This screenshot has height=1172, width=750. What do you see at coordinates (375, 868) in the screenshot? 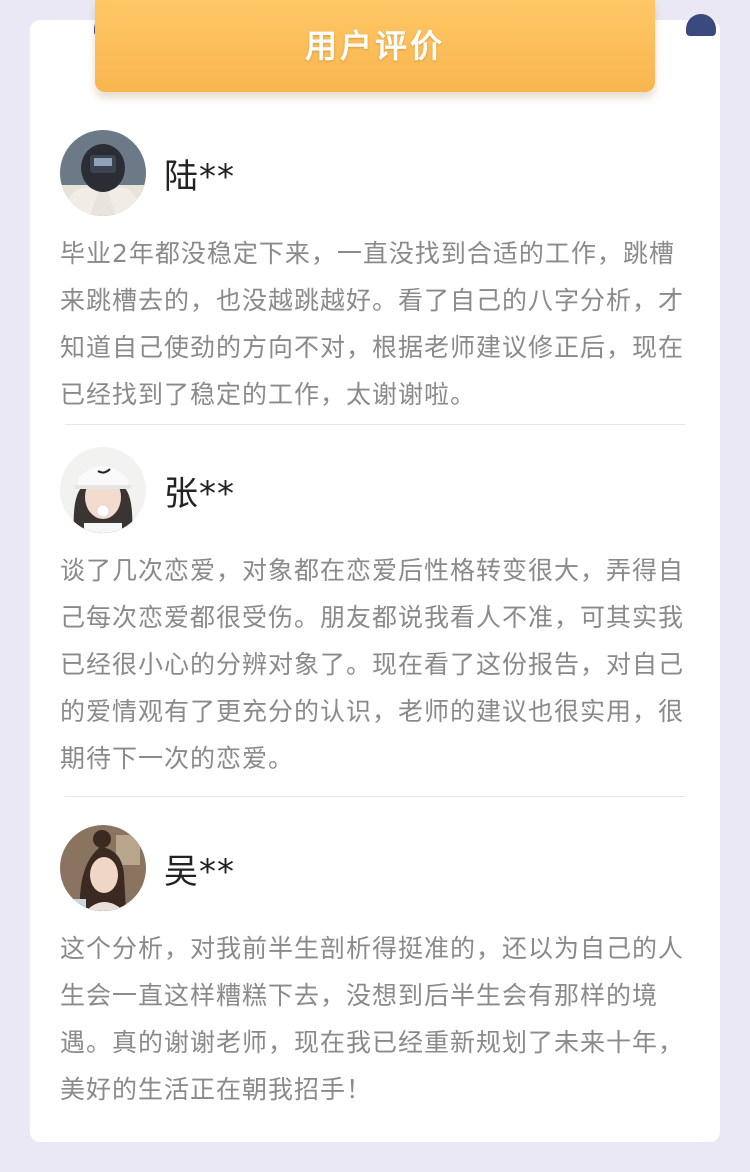
I see `review-header: 吴**` at bounding box center [375, 868].